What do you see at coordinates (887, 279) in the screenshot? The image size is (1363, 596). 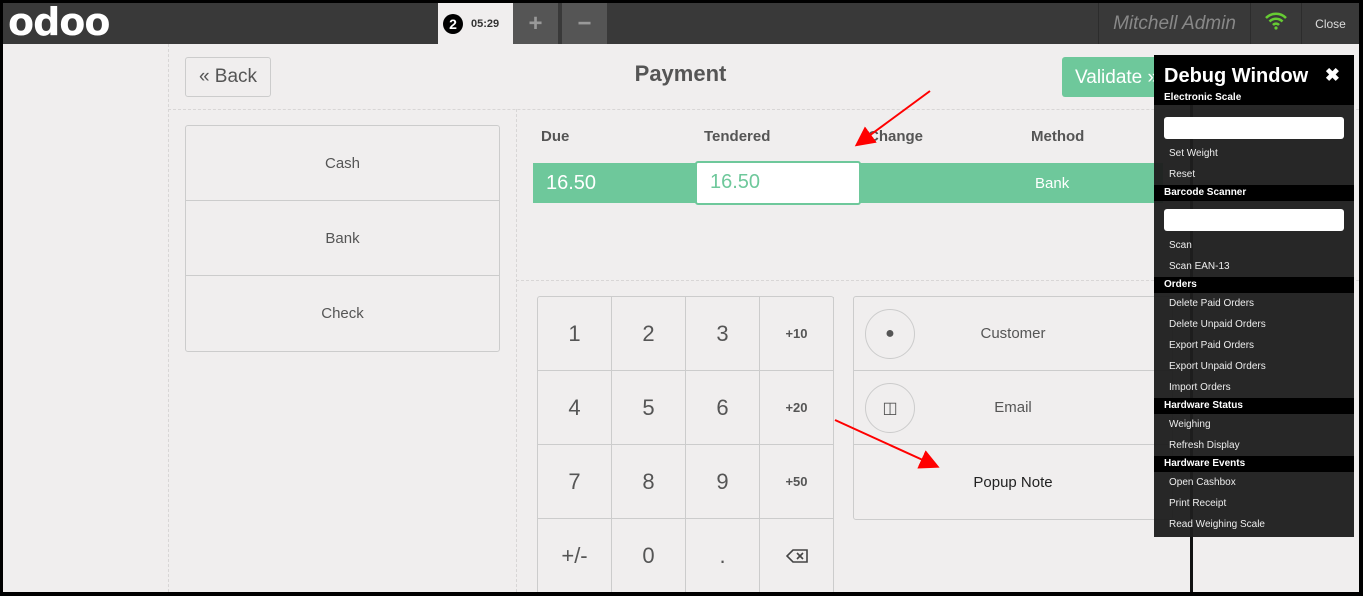 I see `annotation-arrows` at bounding box center [887, 279].